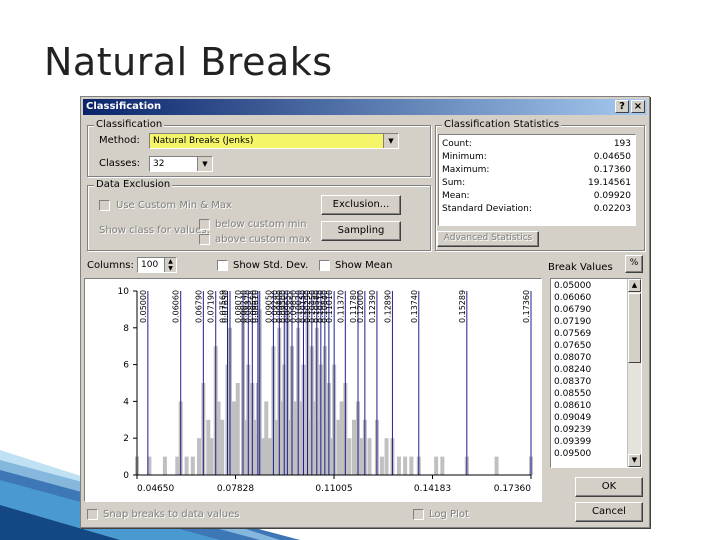 The width and height of the screenshot is (720, 540). I want to click on stat-row: Minimum: 0.04650, so click(536, 158).